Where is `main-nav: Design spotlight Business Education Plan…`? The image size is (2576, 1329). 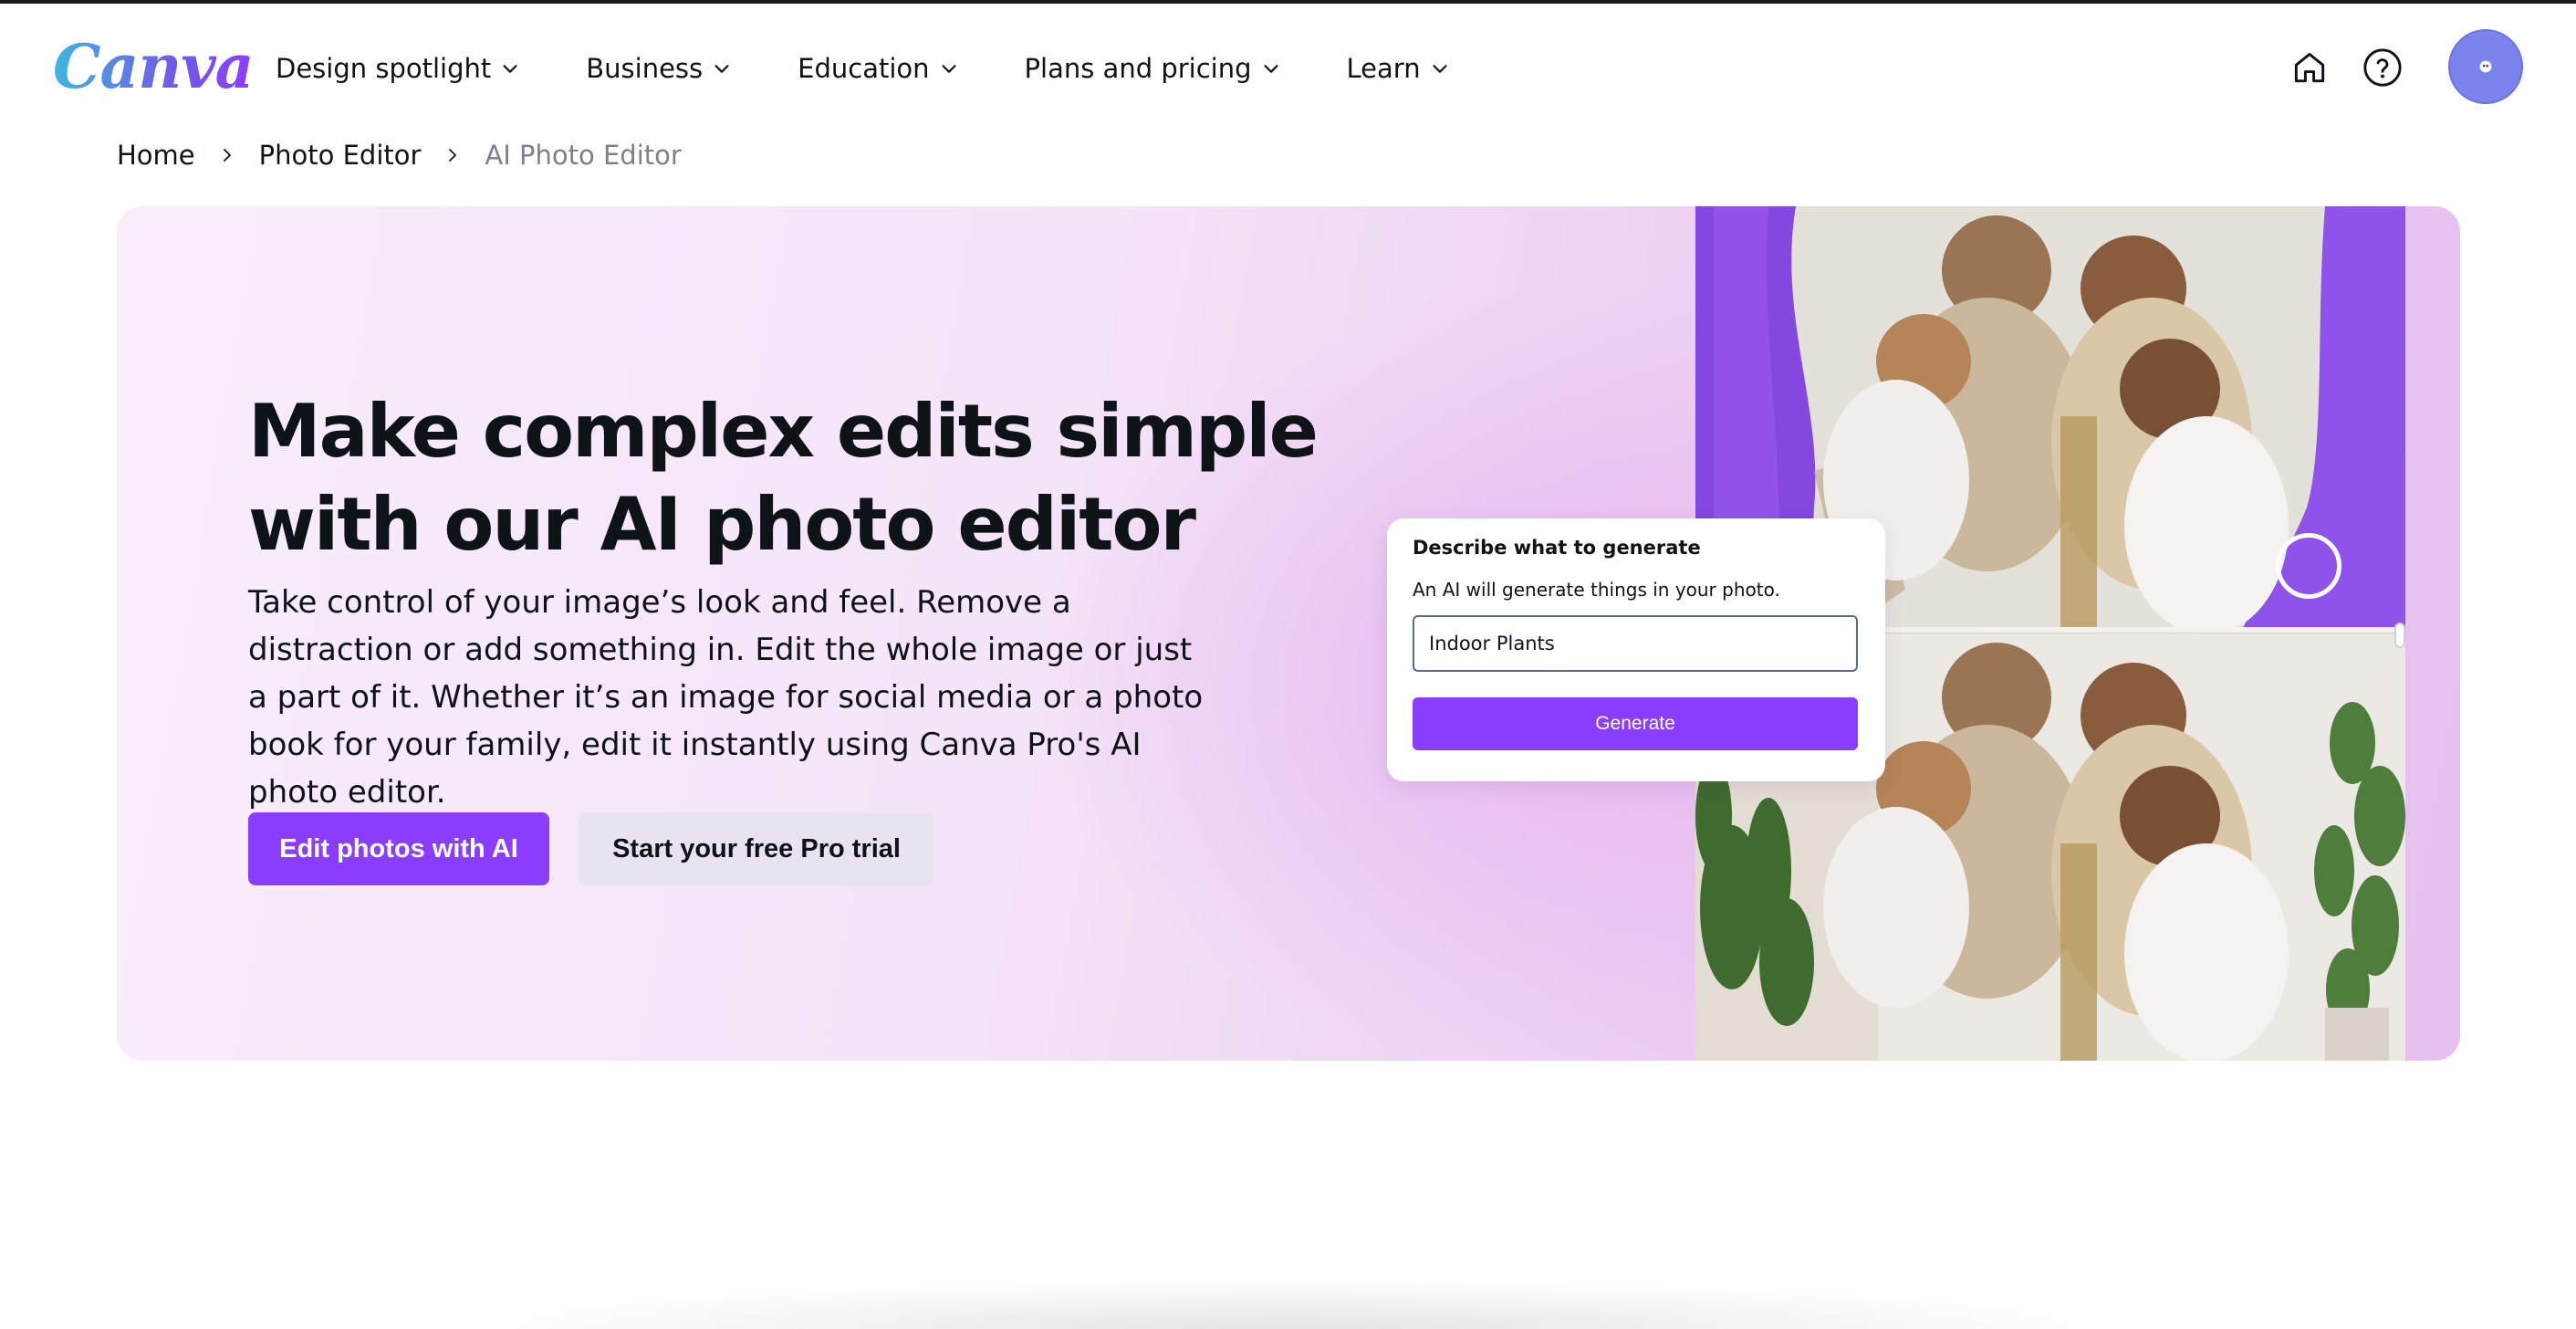 main-nav: Design spotlight Business Education Plan… is located at coordinates (863, 68).